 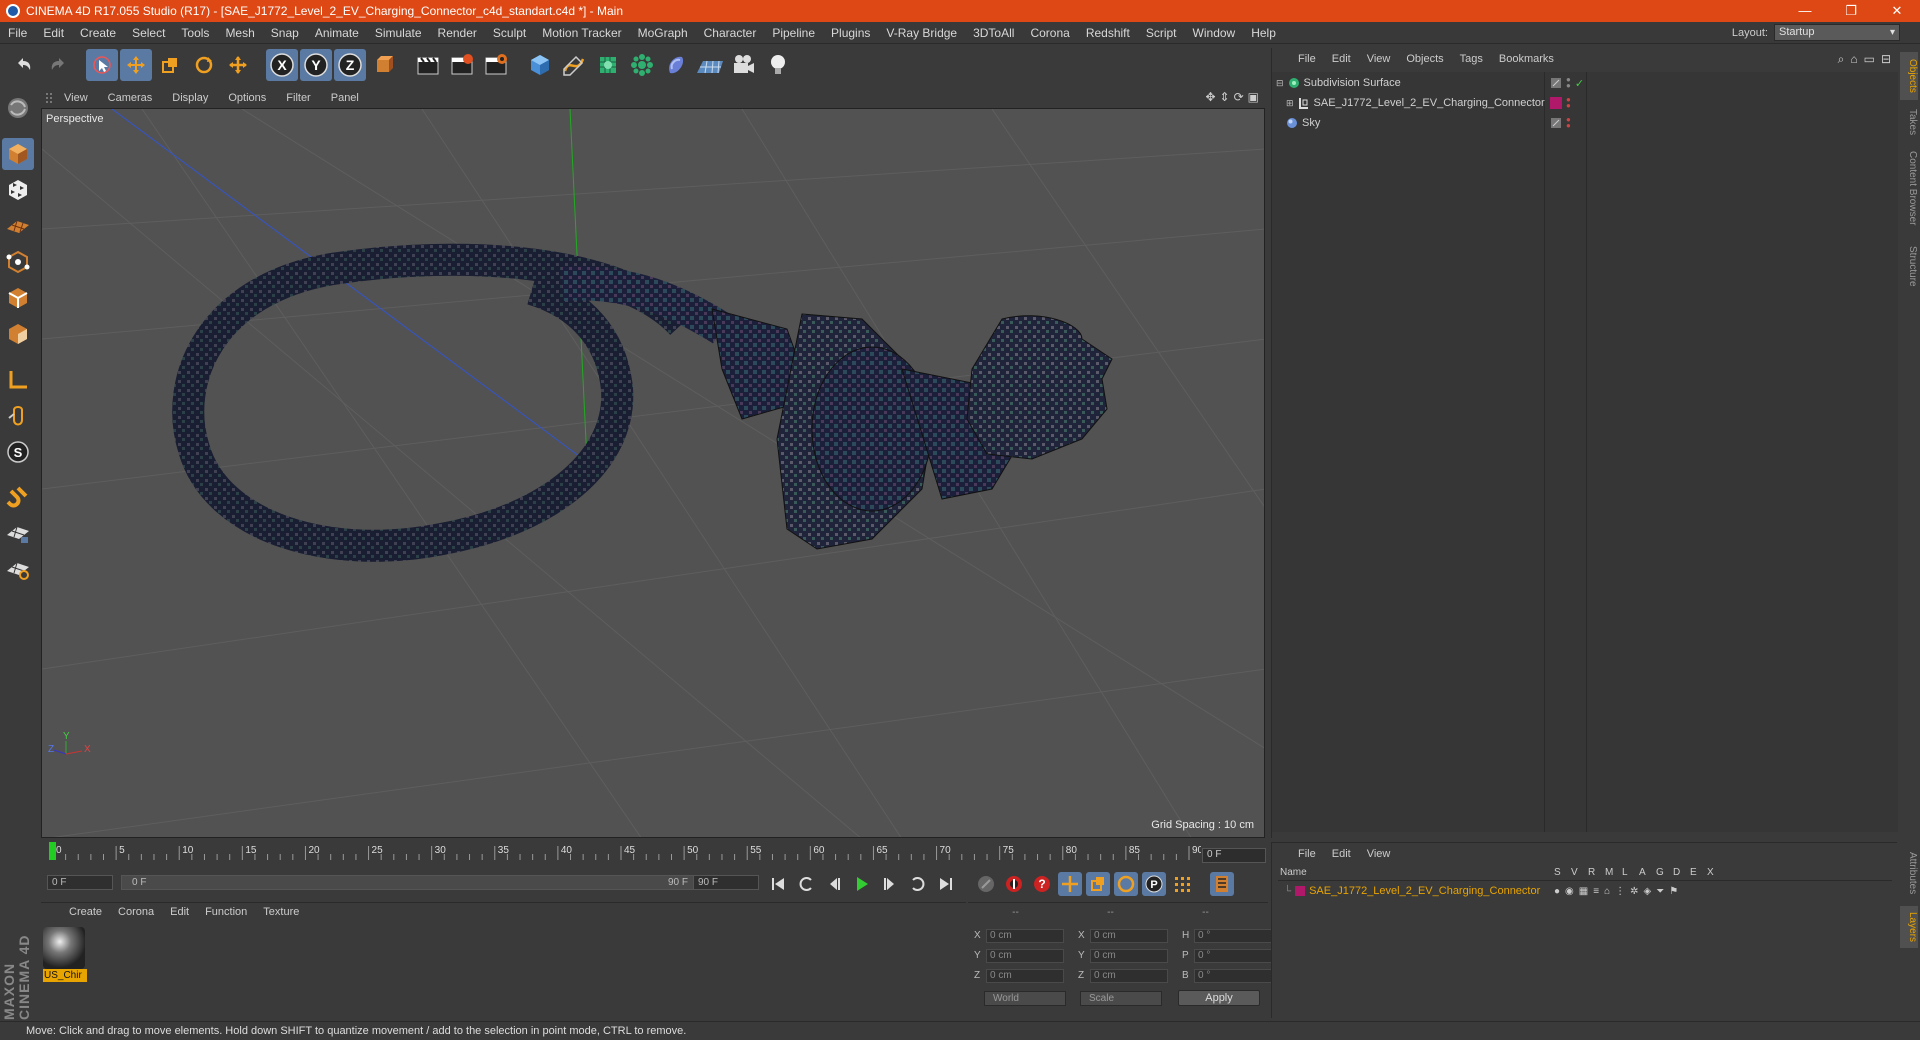 I want to click on expression-icon: ⏷, so click(x=1660, y=891).